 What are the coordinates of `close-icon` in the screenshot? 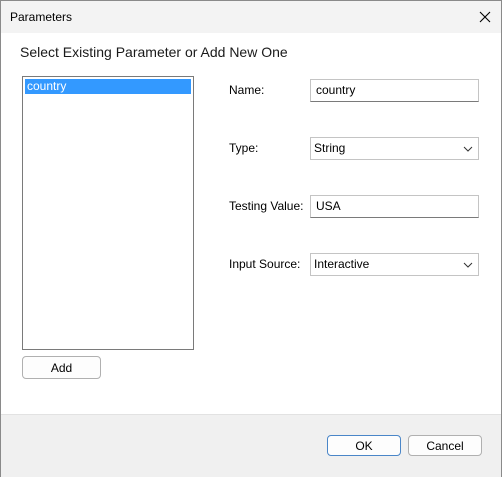 It's located at (485, 17).